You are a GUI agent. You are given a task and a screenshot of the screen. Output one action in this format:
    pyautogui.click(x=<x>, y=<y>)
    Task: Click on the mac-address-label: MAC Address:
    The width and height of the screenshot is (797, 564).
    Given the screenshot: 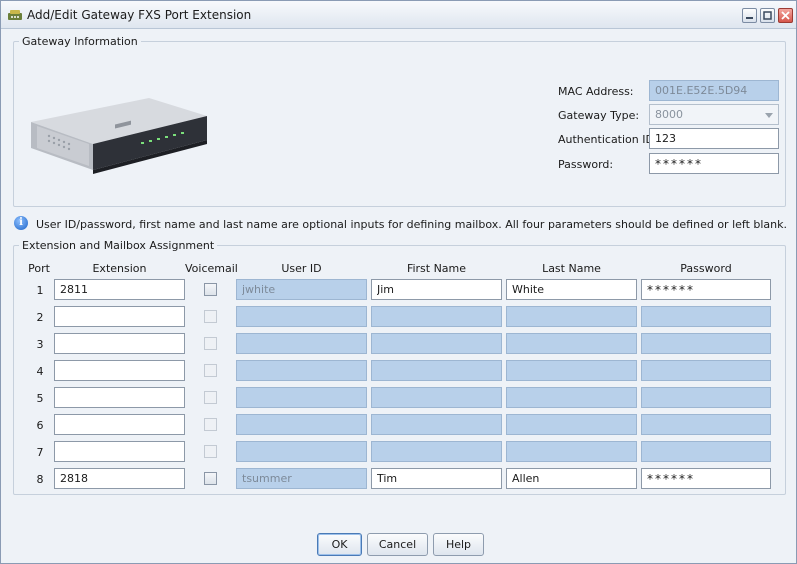 What is the action you would take?
    pyautogui.click(x=596, y=91)
    